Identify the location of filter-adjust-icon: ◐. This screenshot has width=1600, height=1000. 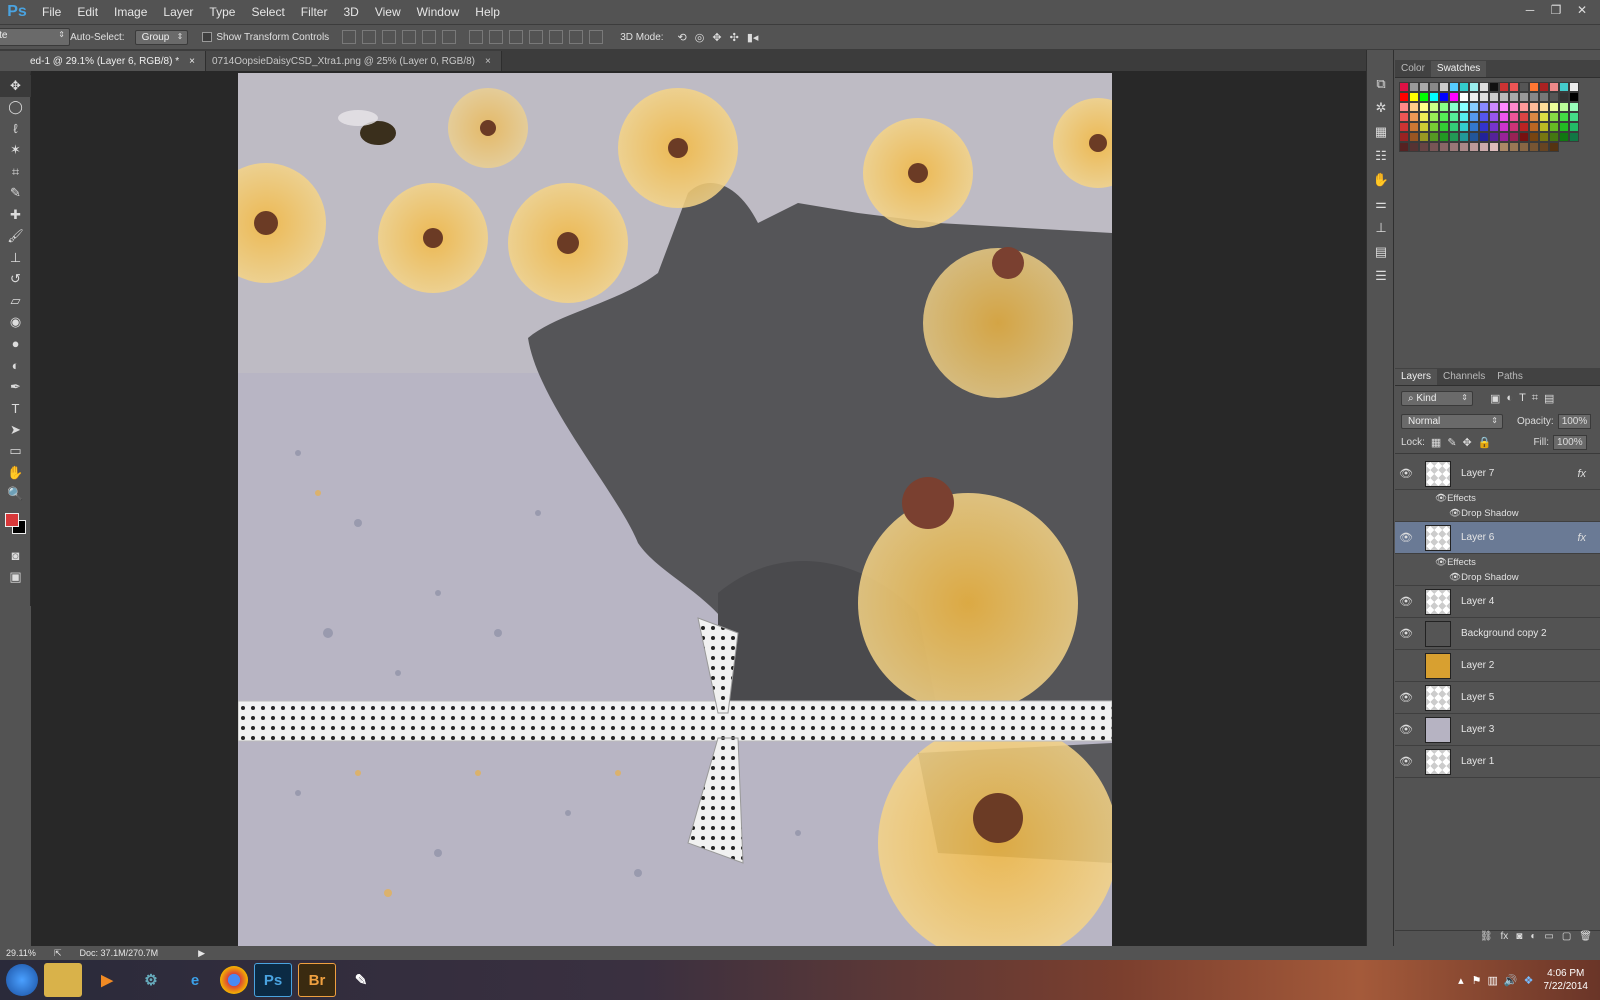
(1509, 398).